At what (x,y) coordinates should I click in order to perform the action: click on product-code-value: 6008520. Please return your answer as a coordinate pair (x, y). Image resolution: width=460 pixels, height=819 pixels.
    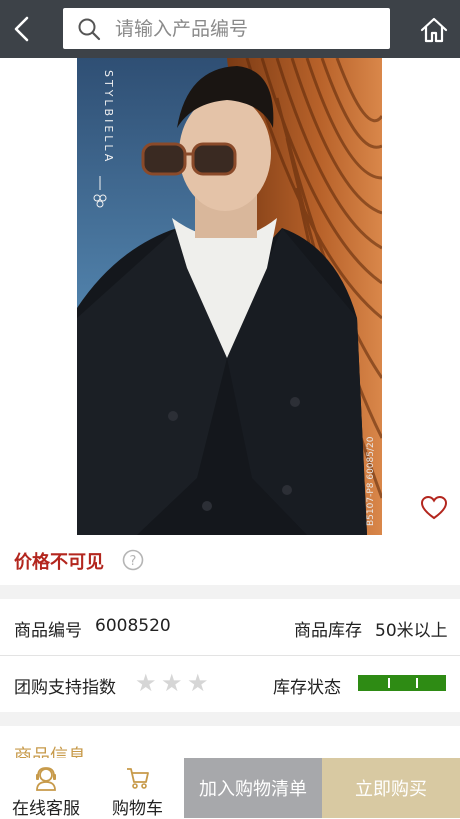
    Looking at the image, I should click on (133, 626).